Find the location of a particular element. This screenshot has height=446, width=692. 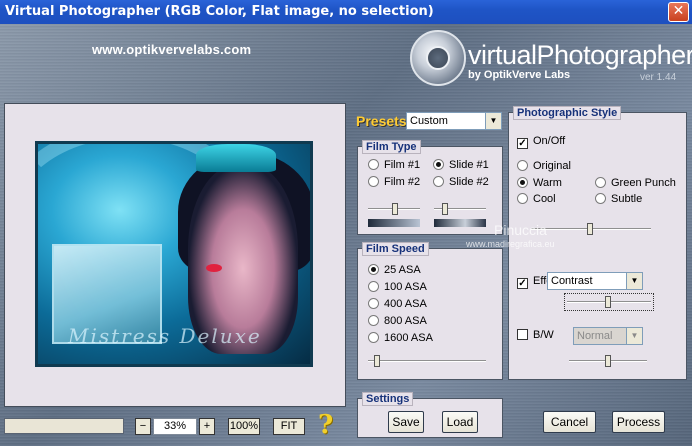

settings-title: Settings is located at coordinates (388, 399).